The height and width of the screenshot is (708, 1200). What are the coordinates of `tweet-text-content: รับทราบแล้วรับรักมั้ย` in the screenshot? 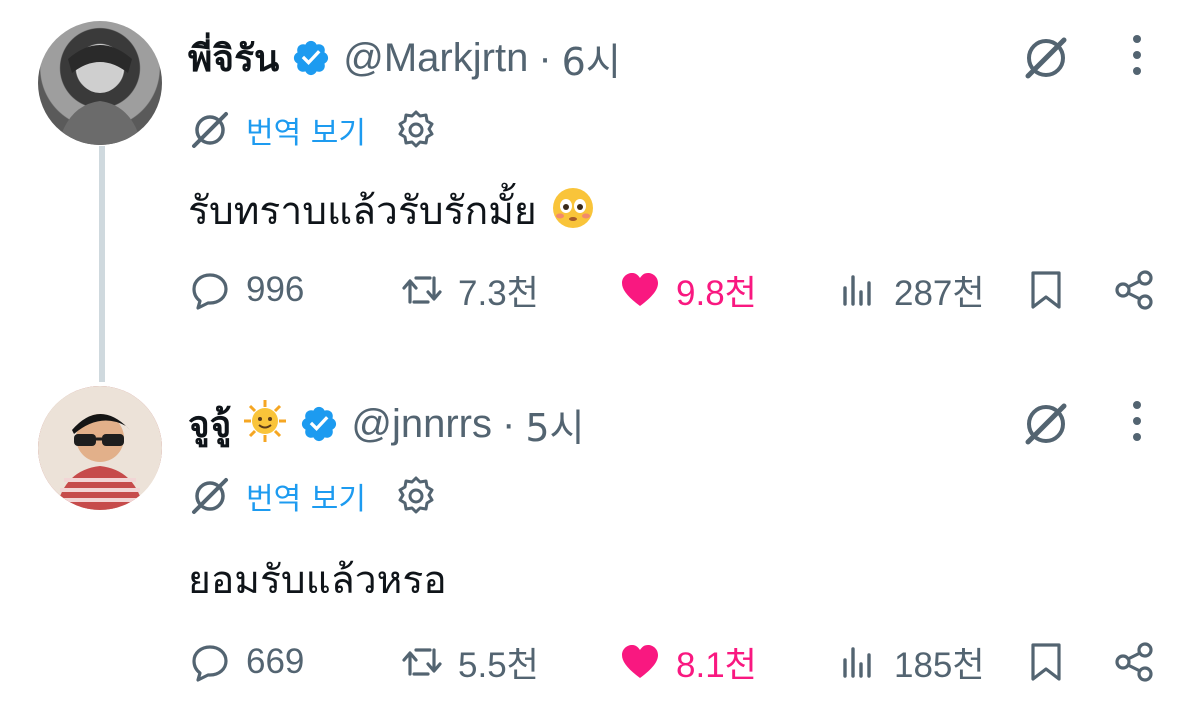 It's located at (362, 211).